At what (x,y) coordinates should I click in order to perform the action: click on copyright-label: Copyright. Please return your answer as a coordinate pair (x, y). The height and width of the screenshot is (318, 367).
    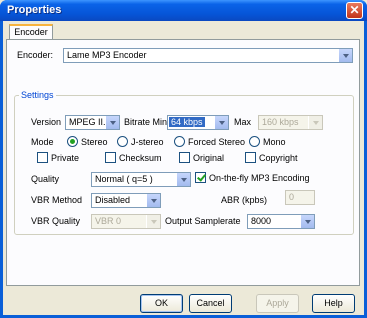
    Looking at the image, I should click on (278, 158).